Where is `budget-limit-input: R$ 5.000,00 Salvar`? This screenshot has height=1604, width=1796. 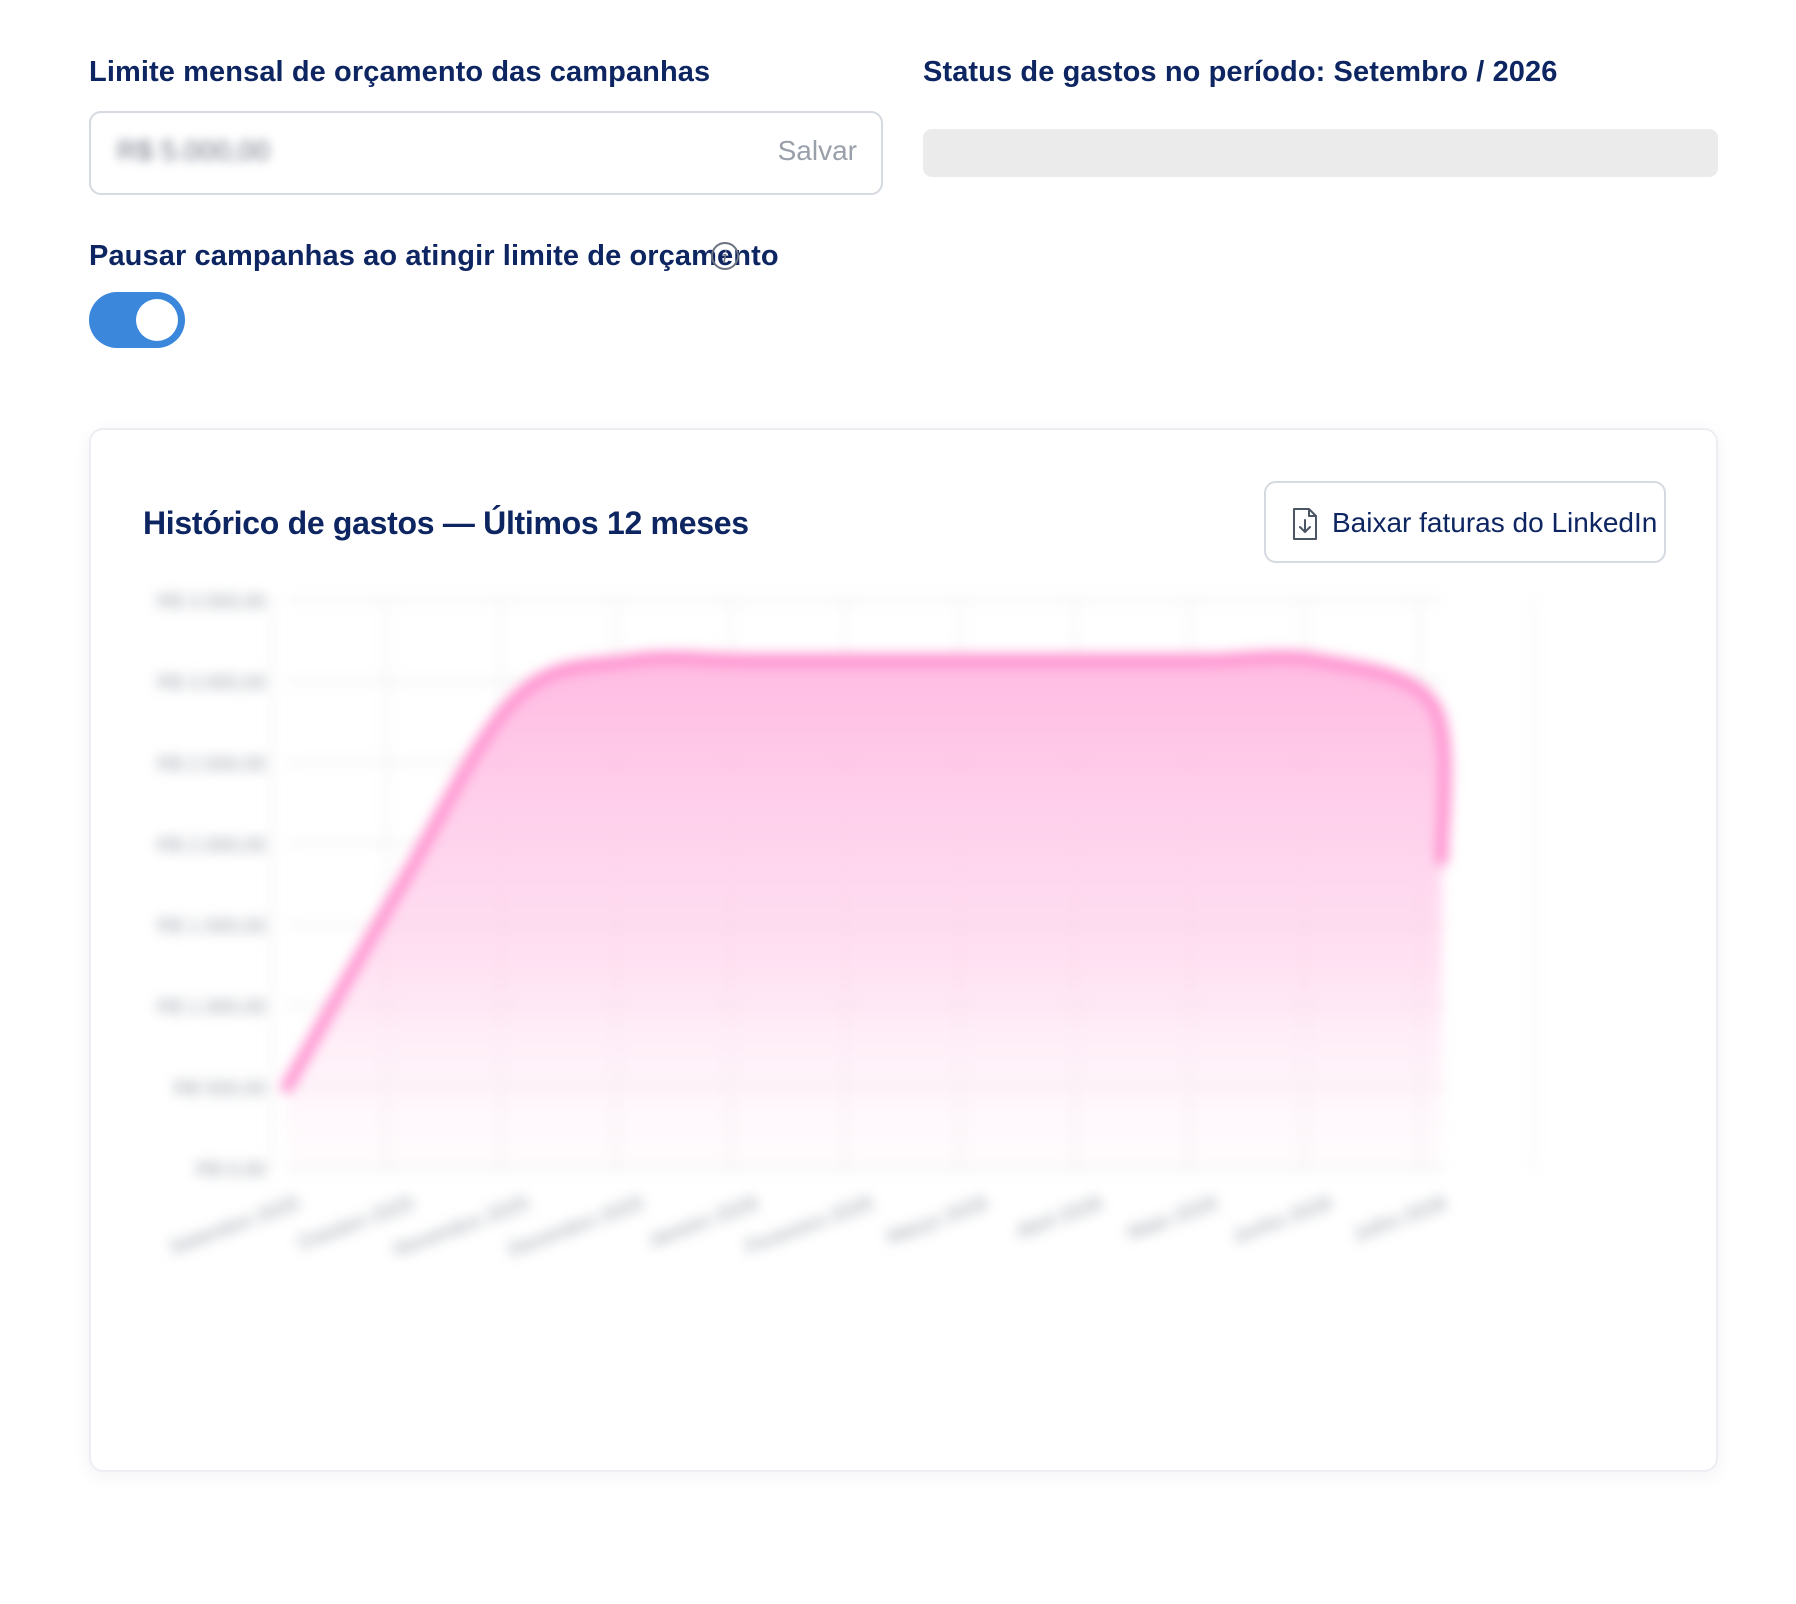
budget-limit-input: R$ 5.000,00 Salvar is located at coordinates (486, 153).